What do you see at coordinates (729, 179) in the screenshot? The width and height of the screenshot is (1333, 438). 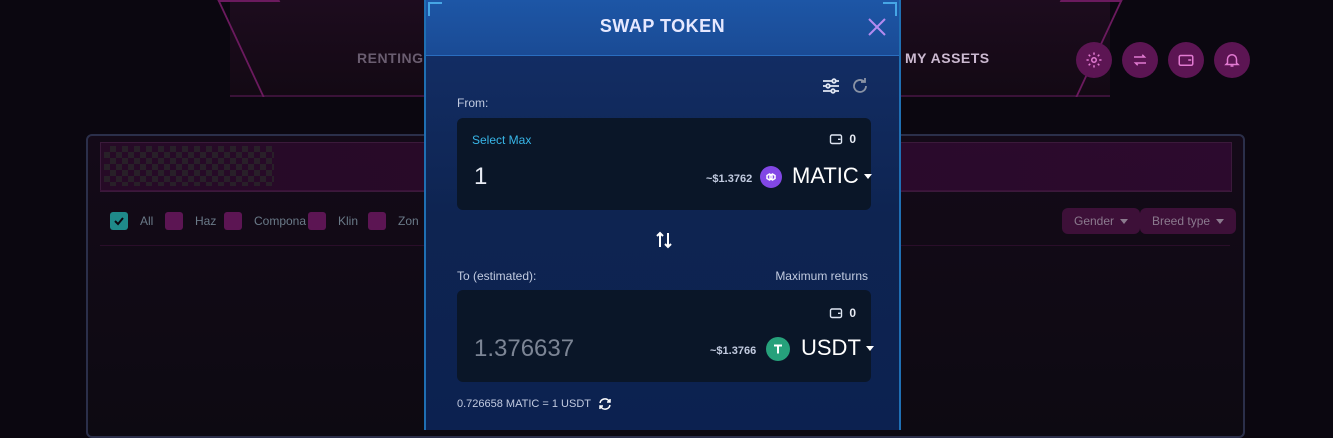 I see `from-usd-value: ~$1.3762` at bounding box center [729, 179].